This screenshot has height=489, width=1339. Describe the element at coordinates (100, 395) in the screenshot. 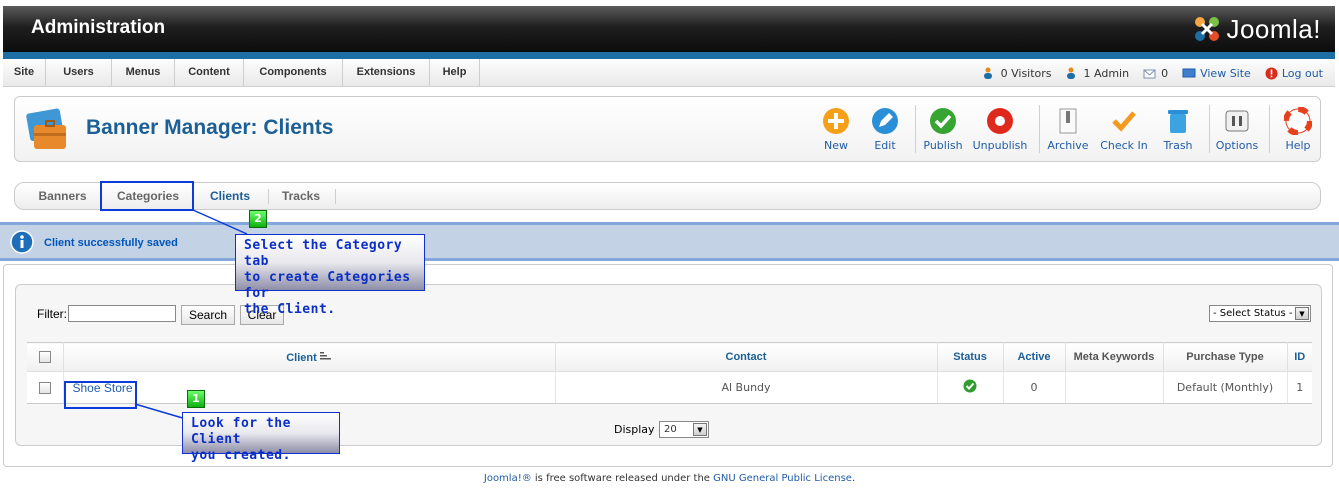

I see `client-highlight` at that location.